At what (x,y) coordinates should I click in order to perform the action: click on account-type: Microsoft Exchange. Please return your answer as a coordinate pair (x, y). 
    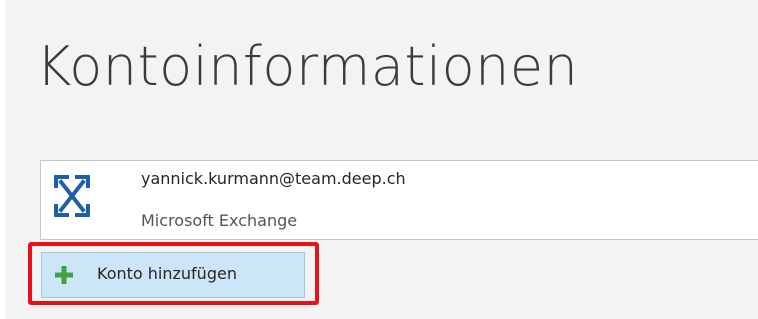
    Looking at the image, I should click on (219, 220).